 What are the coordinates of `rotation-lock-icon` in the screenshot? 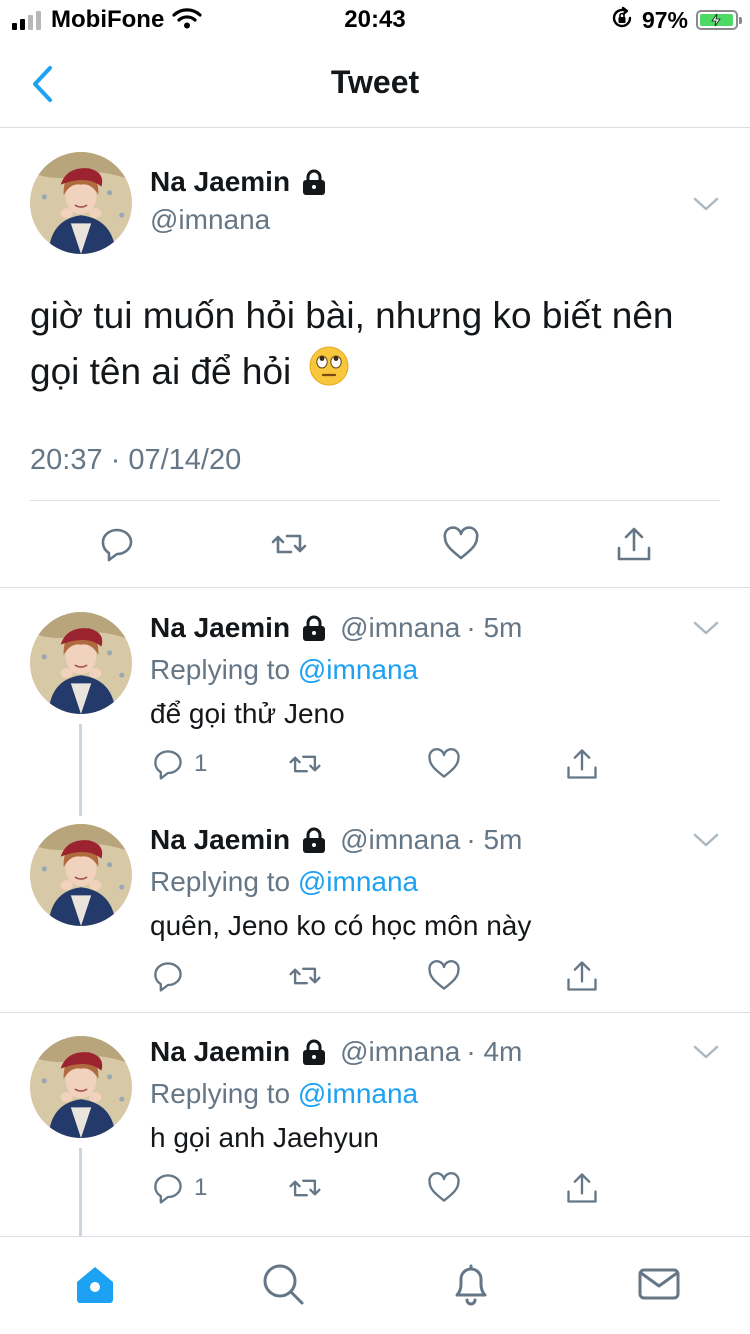 It's located at (622, 20).